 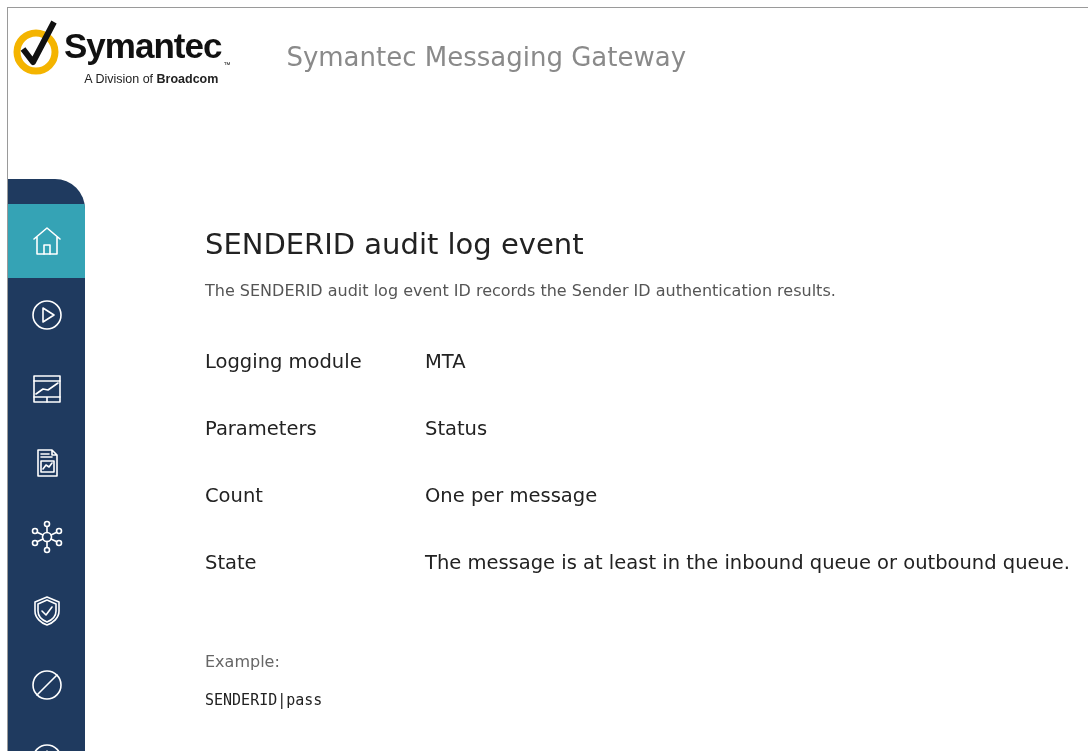 I want to click on property-label: Count, so click(x=234, y=495).